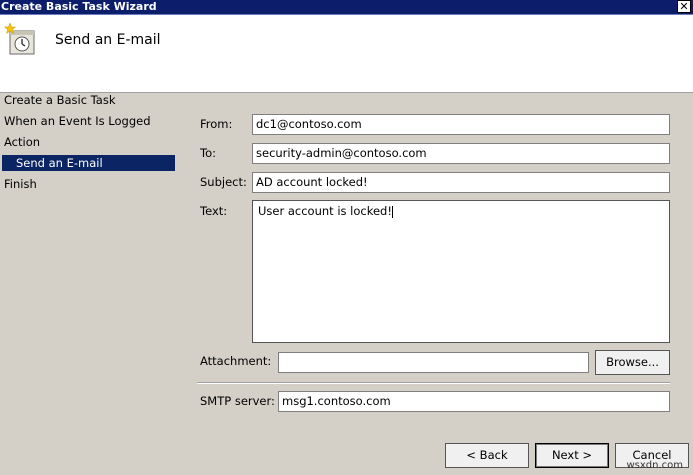  What do you see at coordinates (474, 401) in the screenshot?
I see `smtp-server-field: msg1.contoso.com` at bounding box center [474, 401].